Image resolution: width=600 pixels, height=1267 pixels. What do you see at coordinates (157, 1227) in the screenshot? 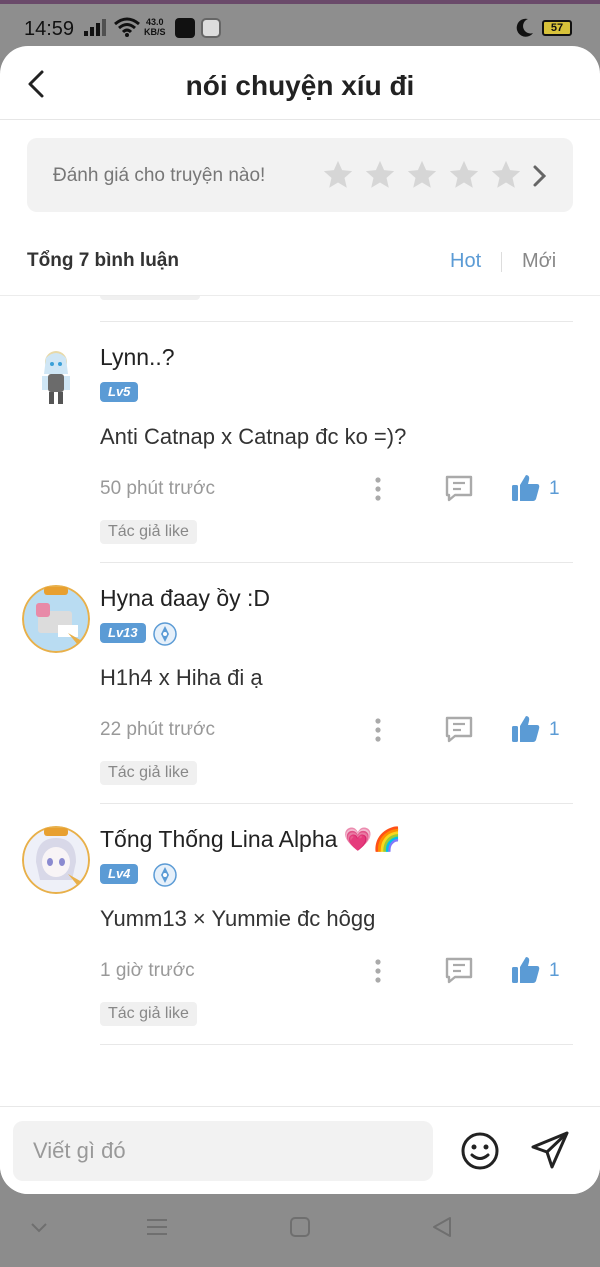
I see `menu-icon` at bounding box center [157, 1227].